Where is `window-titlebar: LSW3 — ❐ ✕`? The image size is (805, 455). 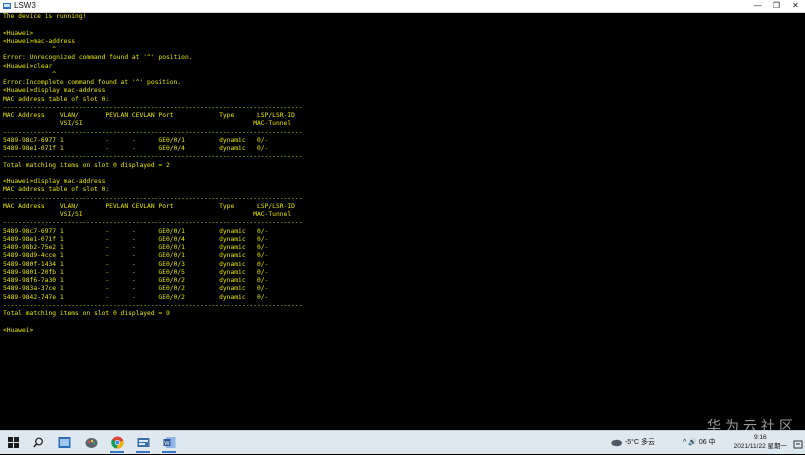 window-titlebar: LSW3 — ❐ ✕ is located at coordinates (402, 6).